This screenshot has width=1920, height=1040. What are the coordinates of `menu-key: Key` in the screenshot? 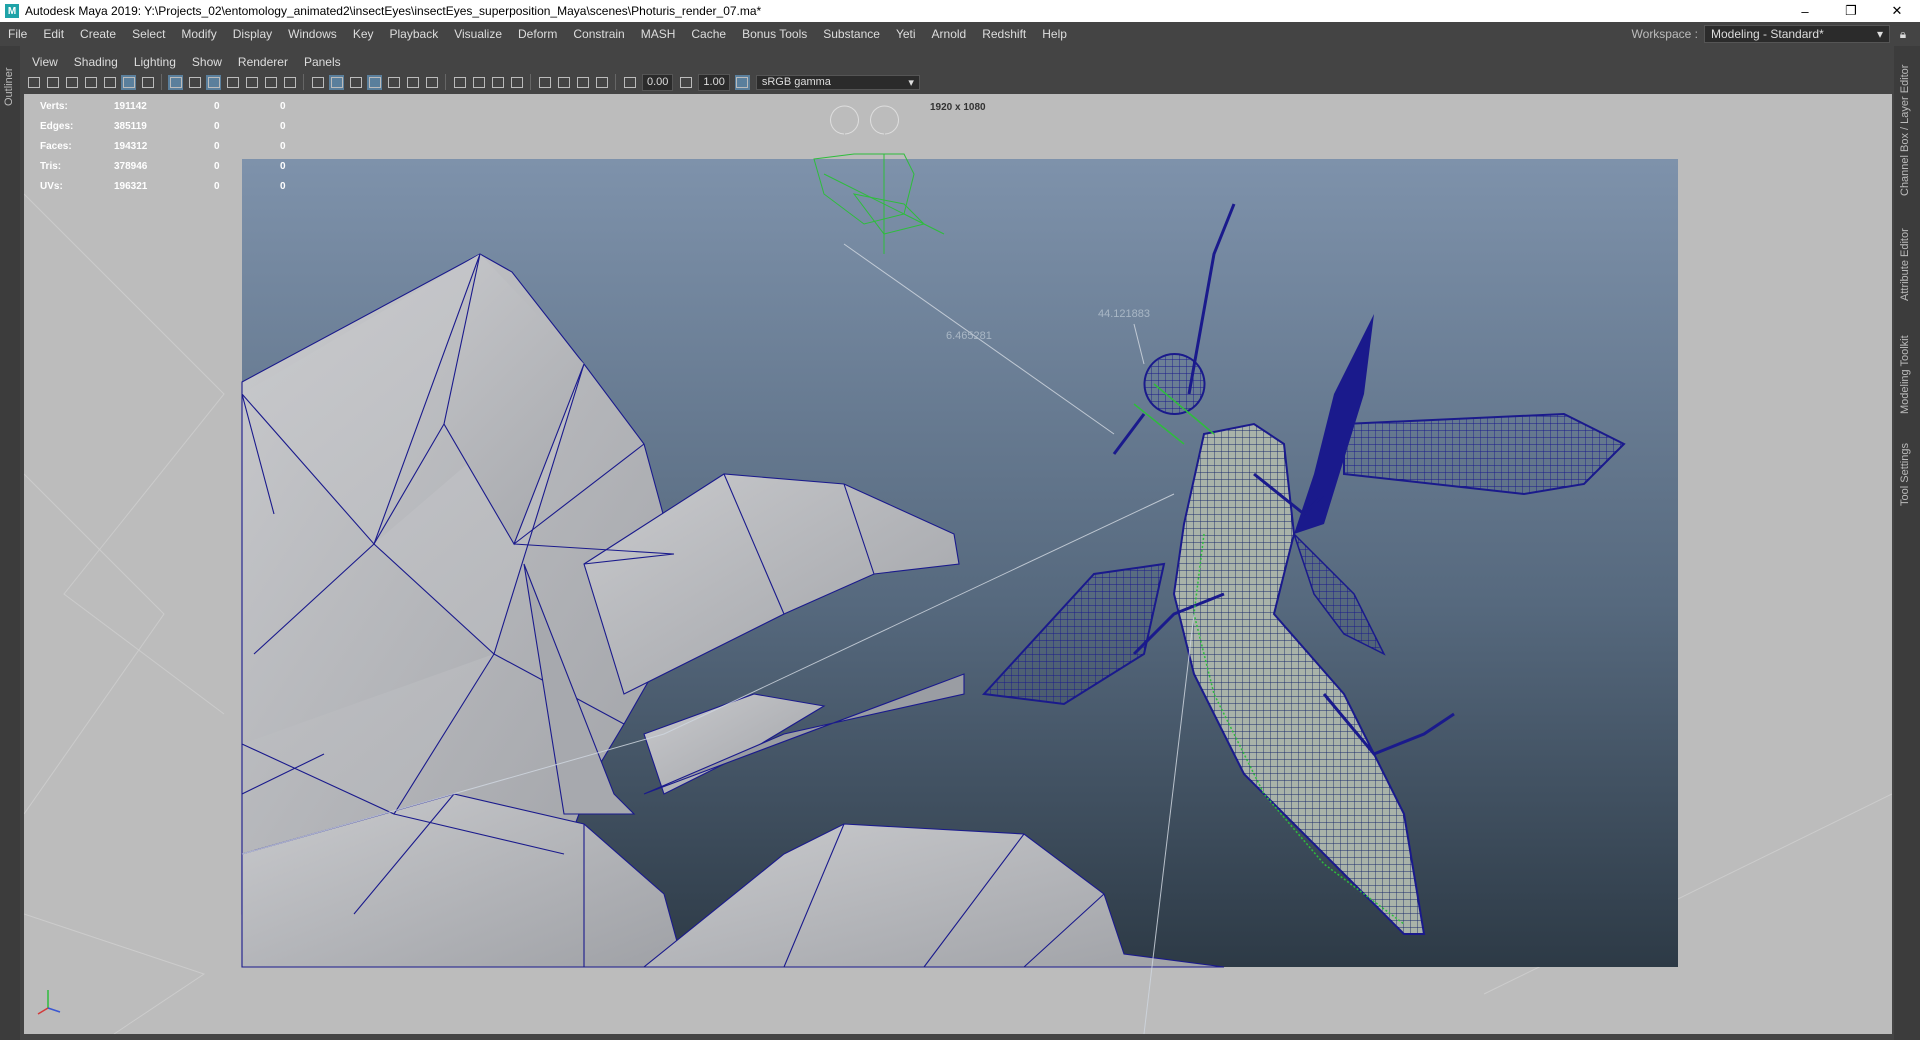 It's located at (363, 34).